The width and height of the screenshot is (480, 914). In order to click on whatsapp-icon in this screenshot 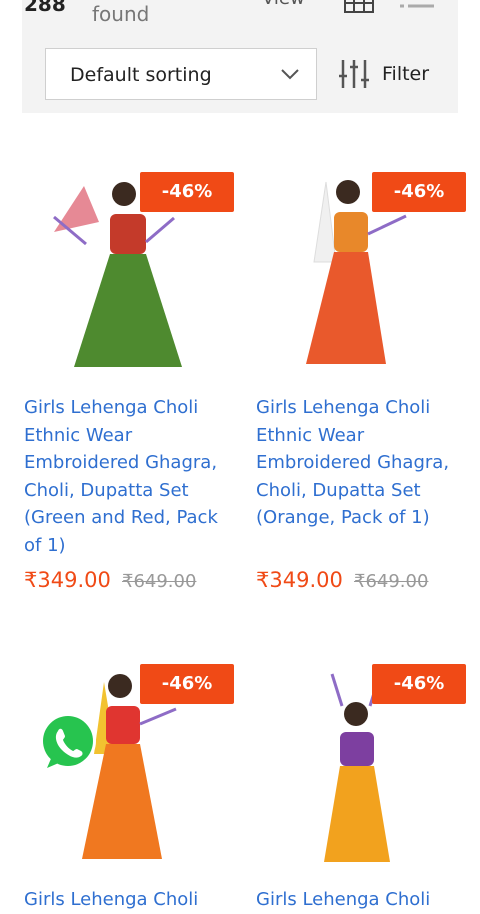, I will do `click(68, 743)`.